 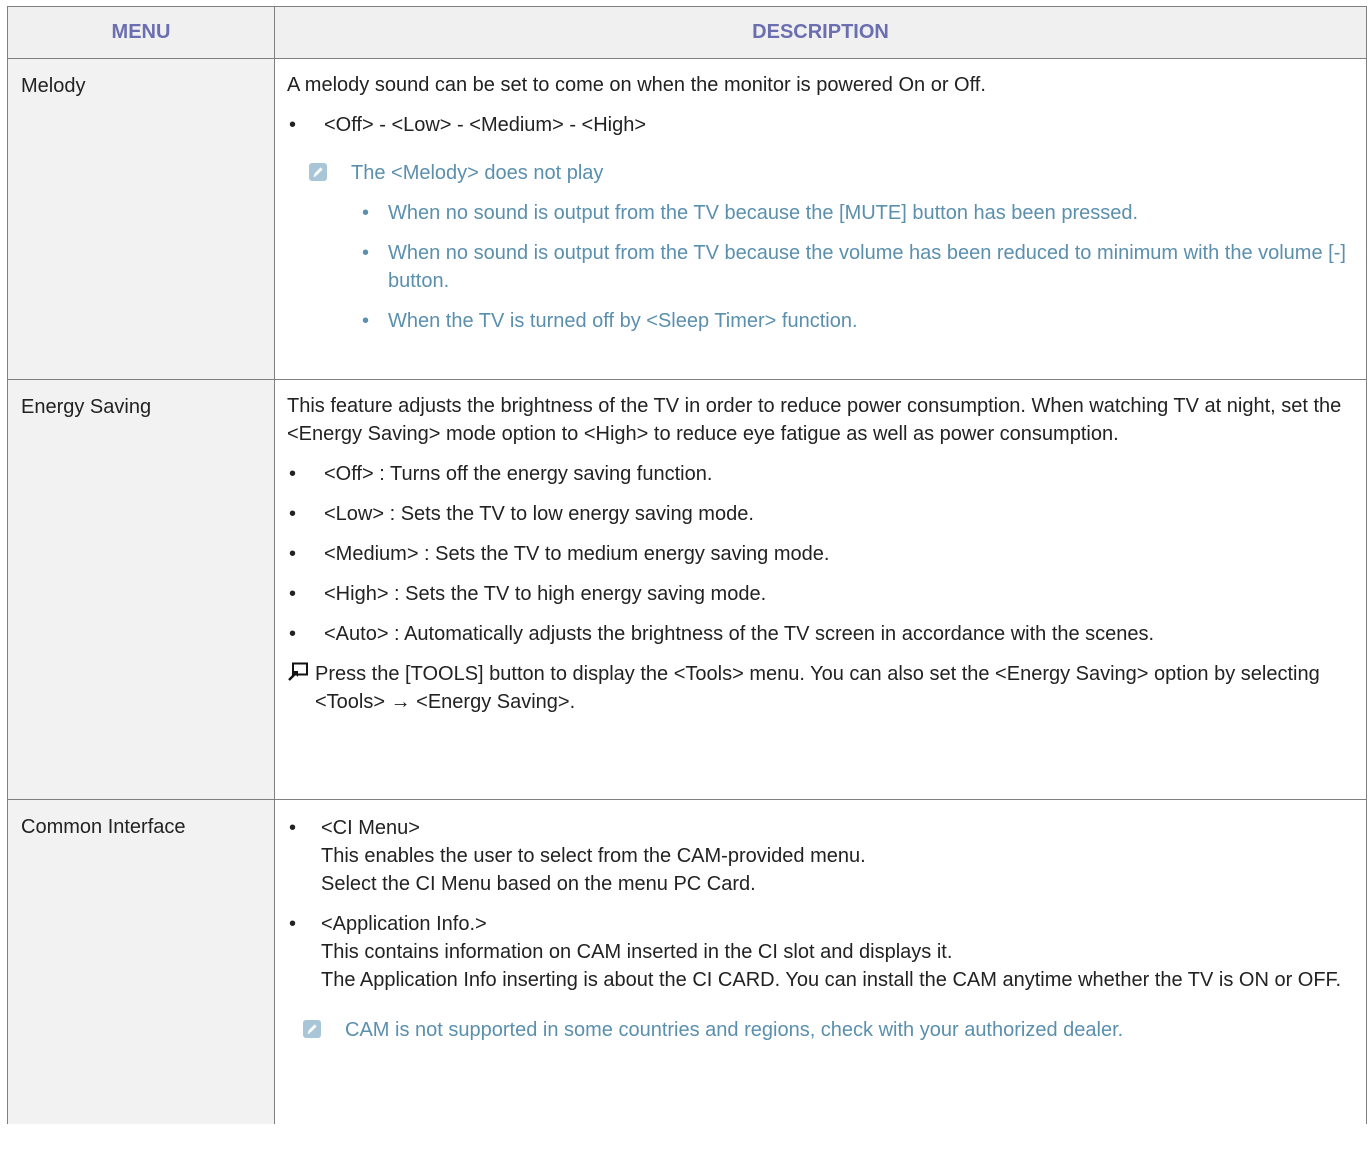 I want to click on melody-options: <Off> - <Low> - <Medium> - <High>, so click(x=485, y=125).